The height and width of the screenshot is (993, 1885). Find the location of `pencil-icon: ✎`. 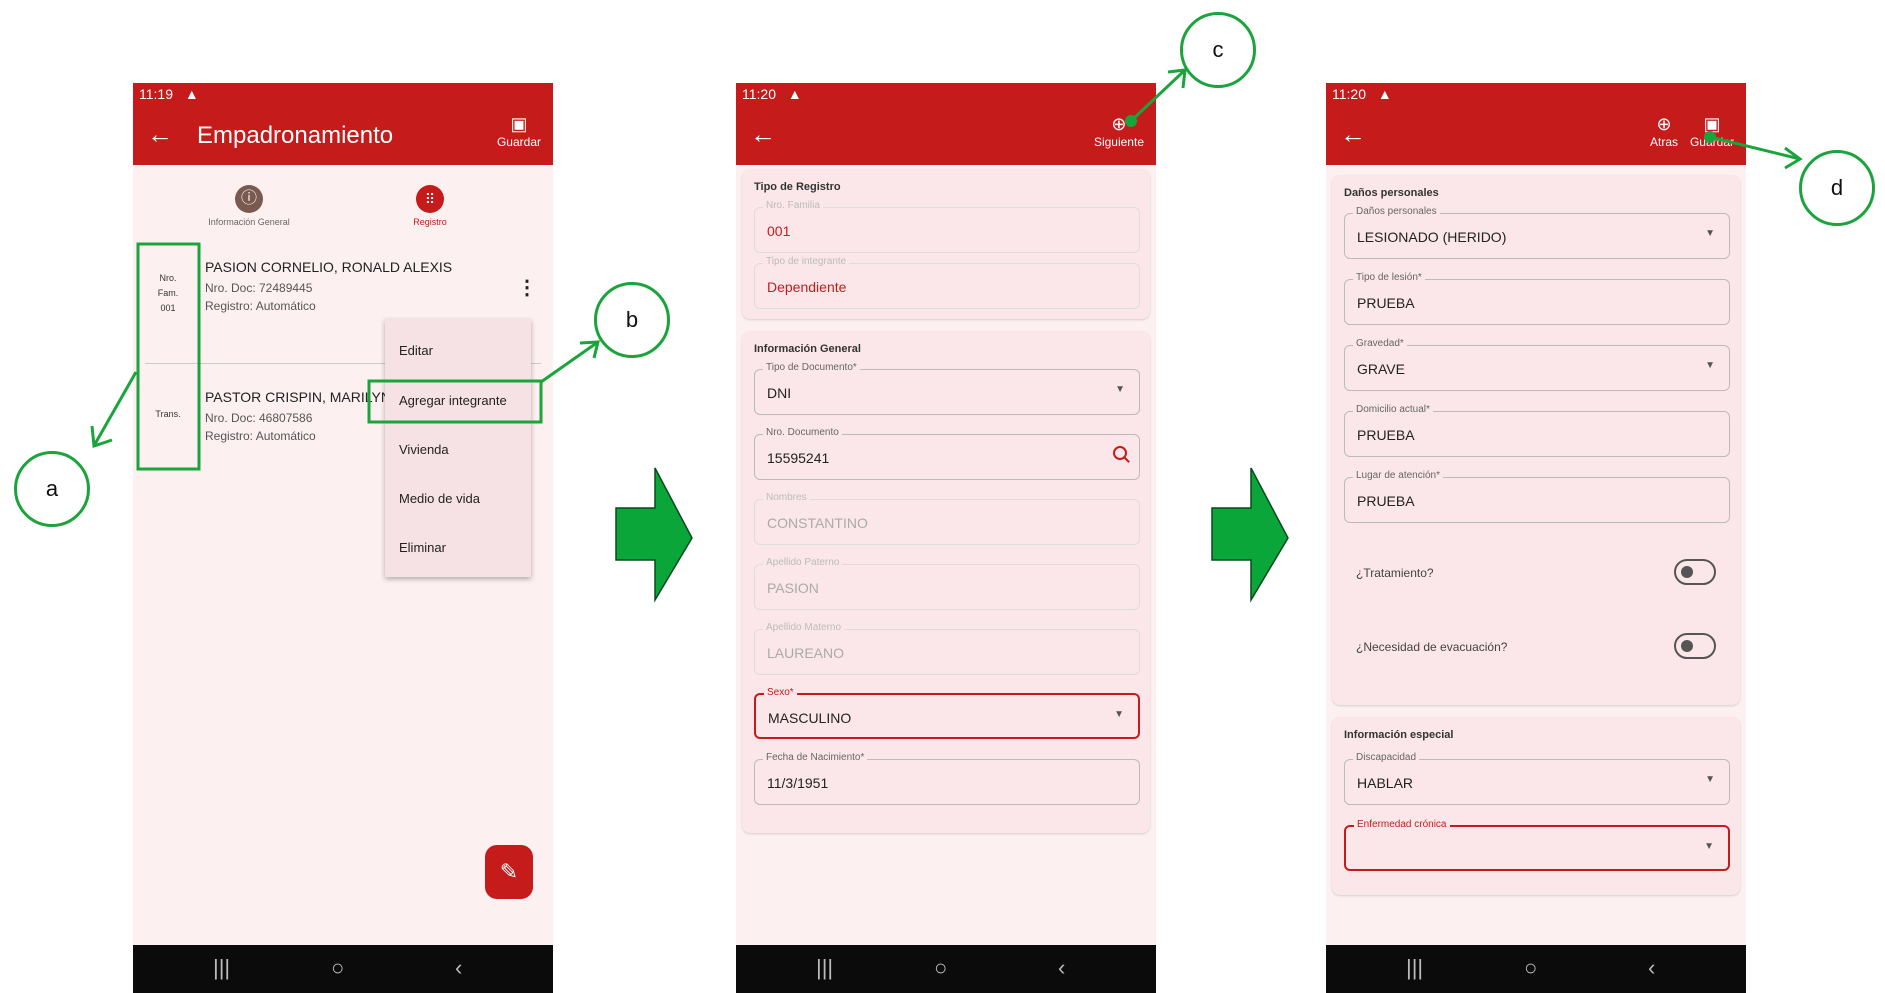

pencil-icon: ✎ is located at coordinates (509, 871).